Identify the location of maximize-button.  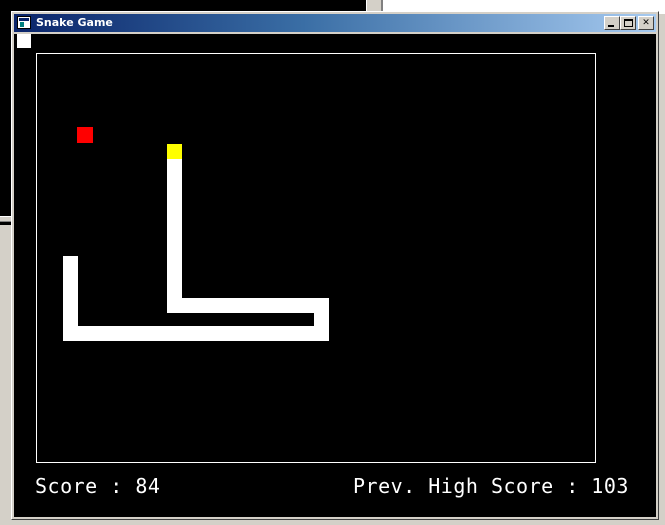
(628, 23).